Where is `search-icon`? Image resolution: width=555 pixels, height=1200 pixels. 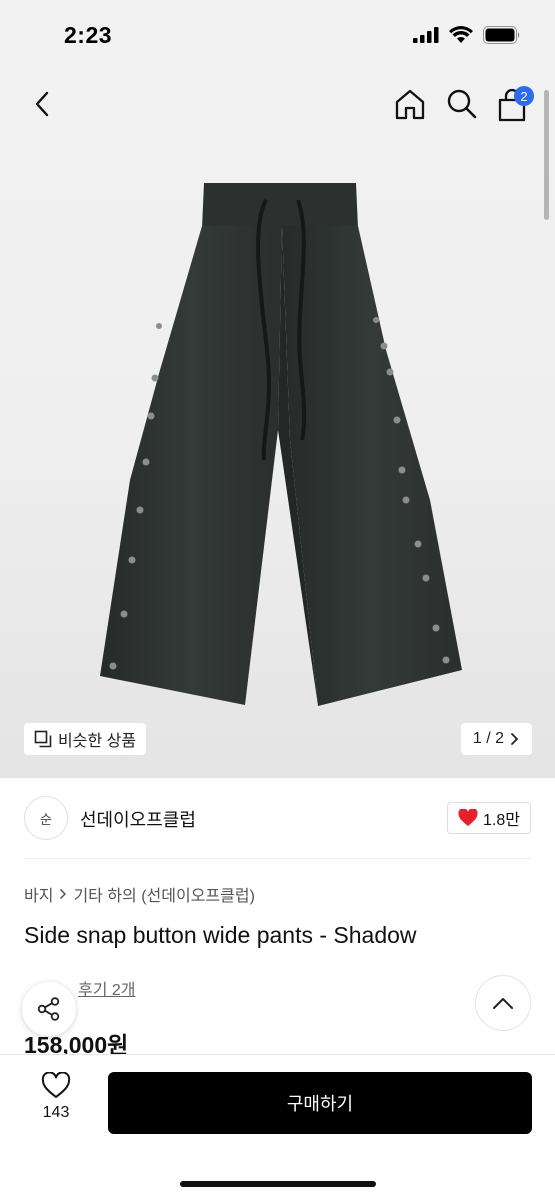 search-icon is located at coordinates (462, 104).